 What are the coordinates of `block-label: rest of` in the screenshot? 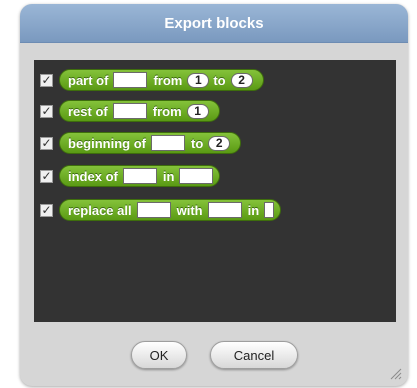 It's located at (88, 111).